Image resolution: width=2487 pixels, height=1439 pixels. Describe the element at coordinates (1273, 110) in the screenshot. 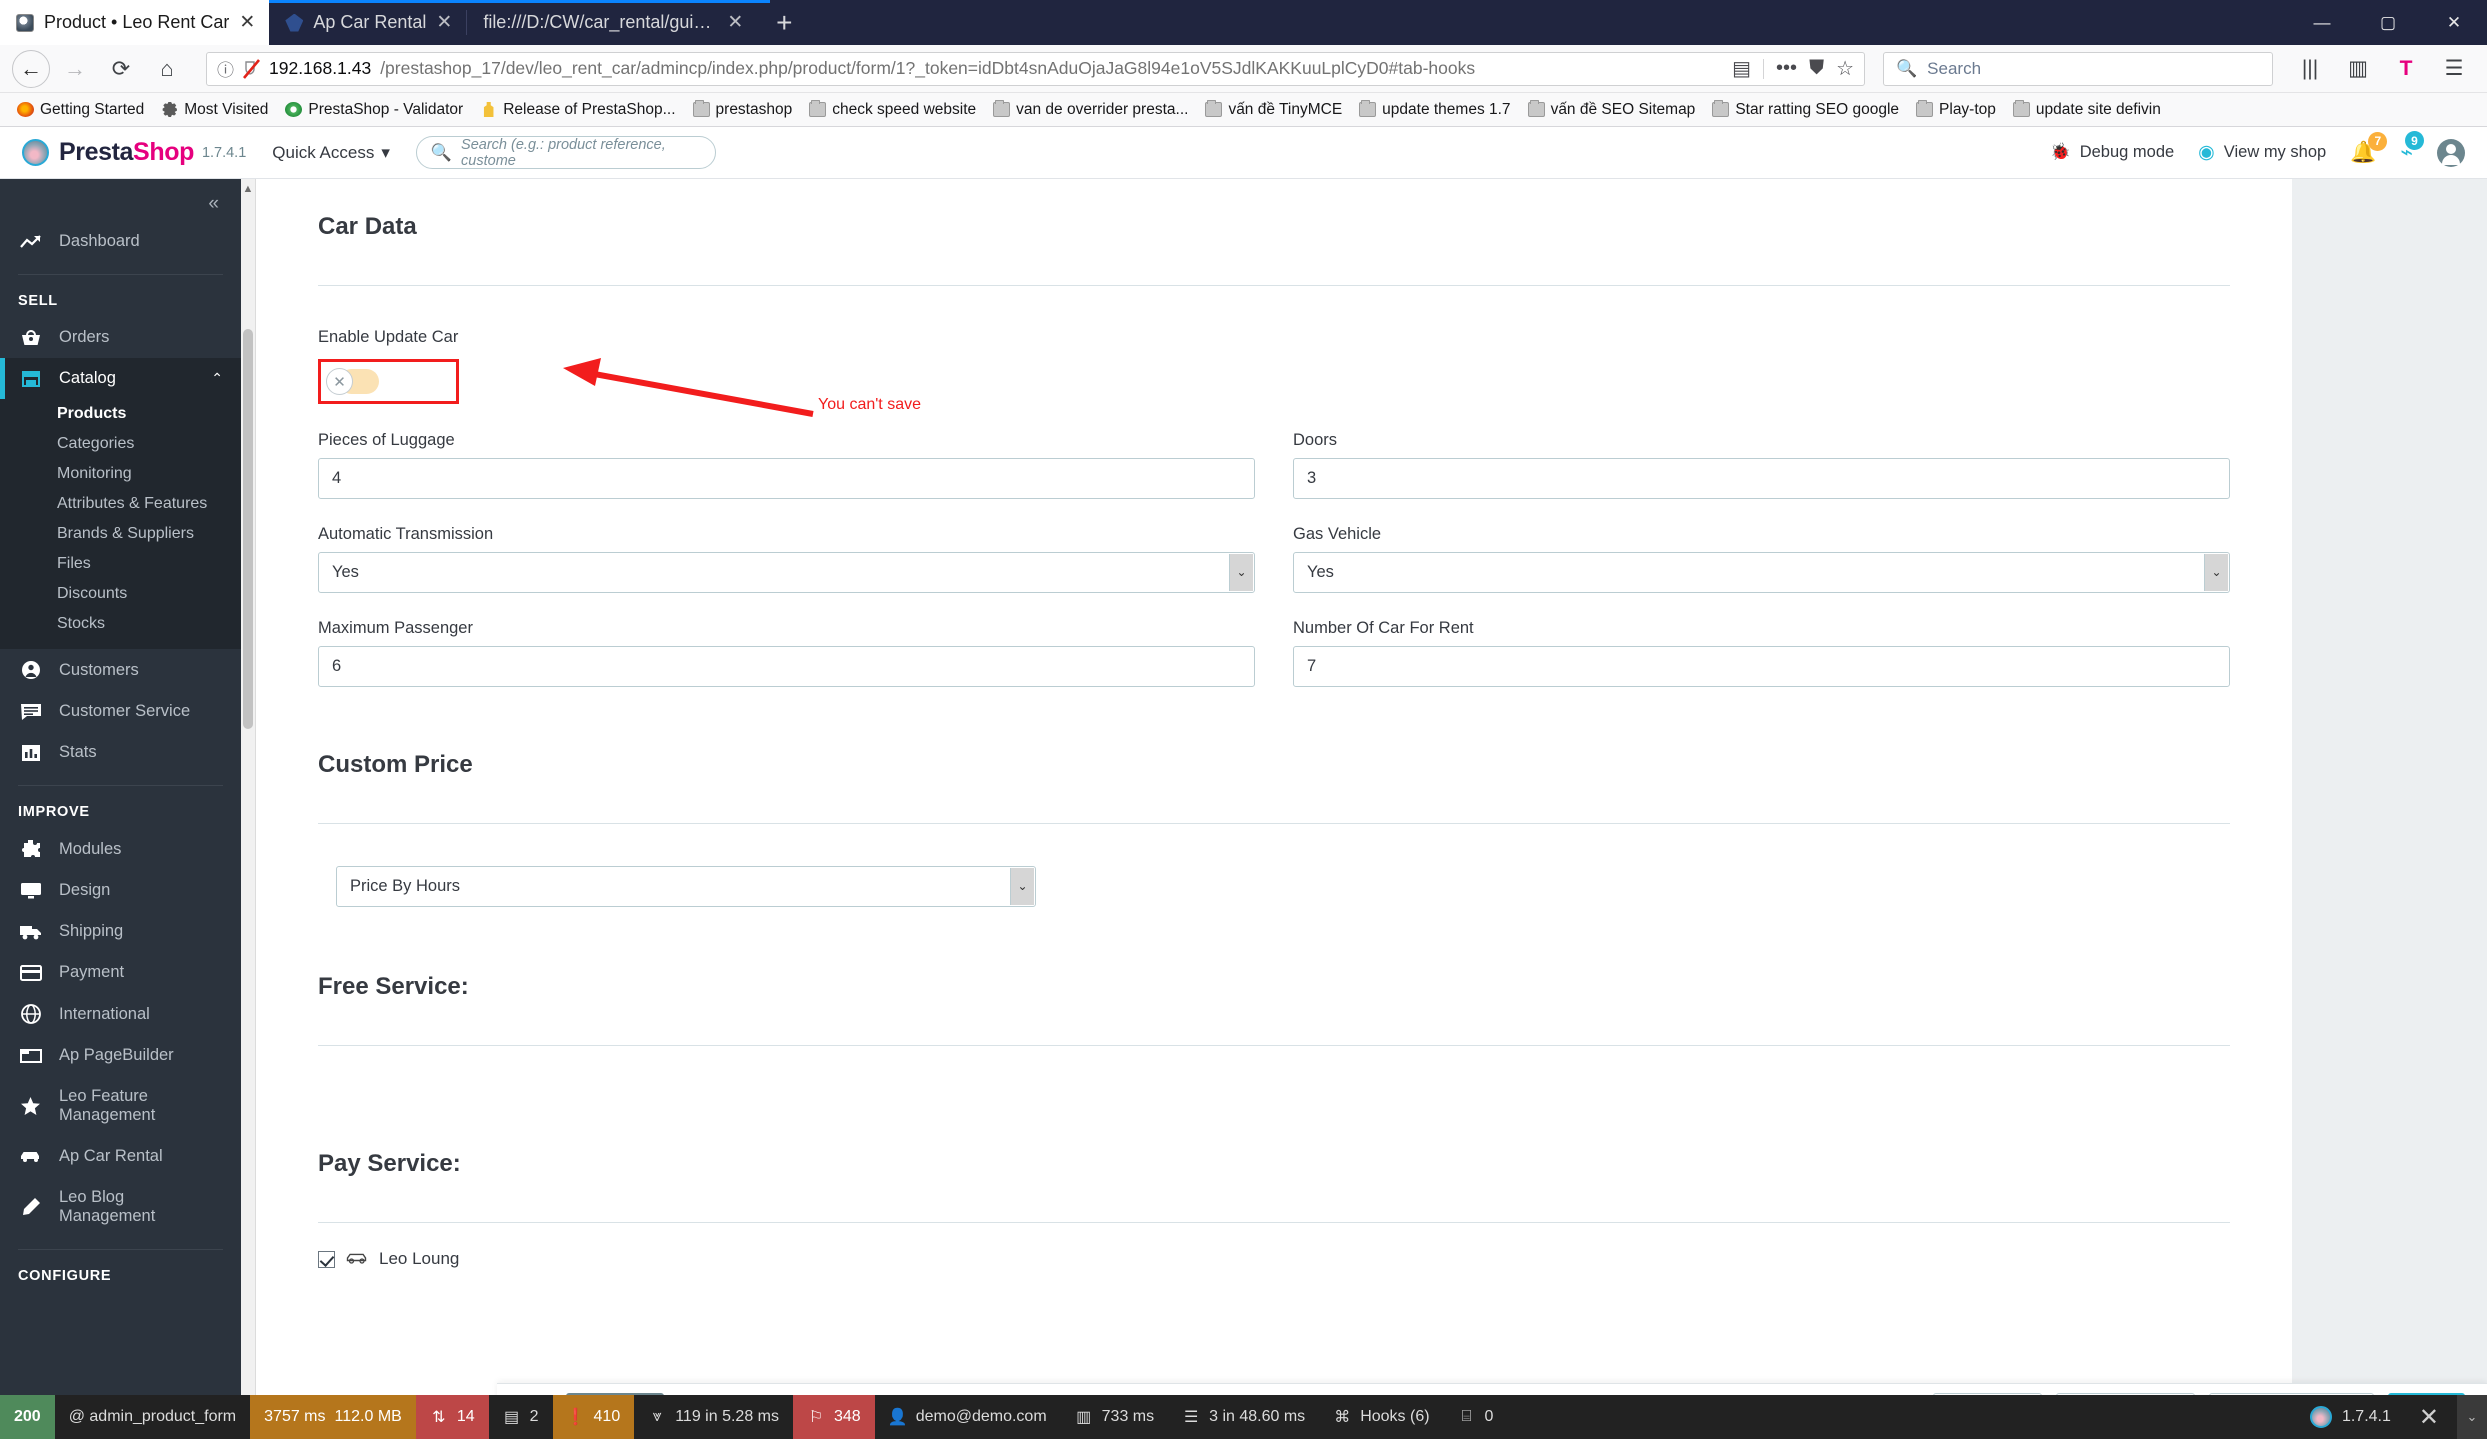

I see `bookmark-tinymce: vấn đề TinyMCE` at that location.